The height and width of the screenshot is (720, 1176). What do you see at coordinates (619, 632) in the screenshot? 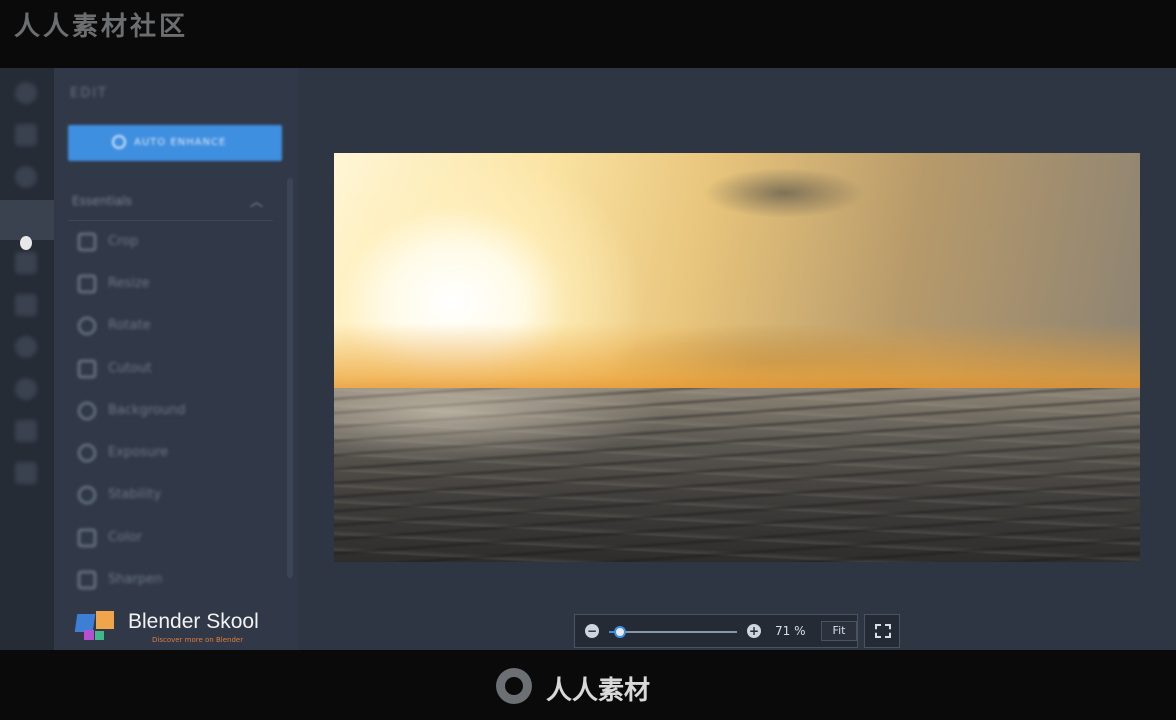
I see `zoom-slider-handle` at bounding box center [619, 632].